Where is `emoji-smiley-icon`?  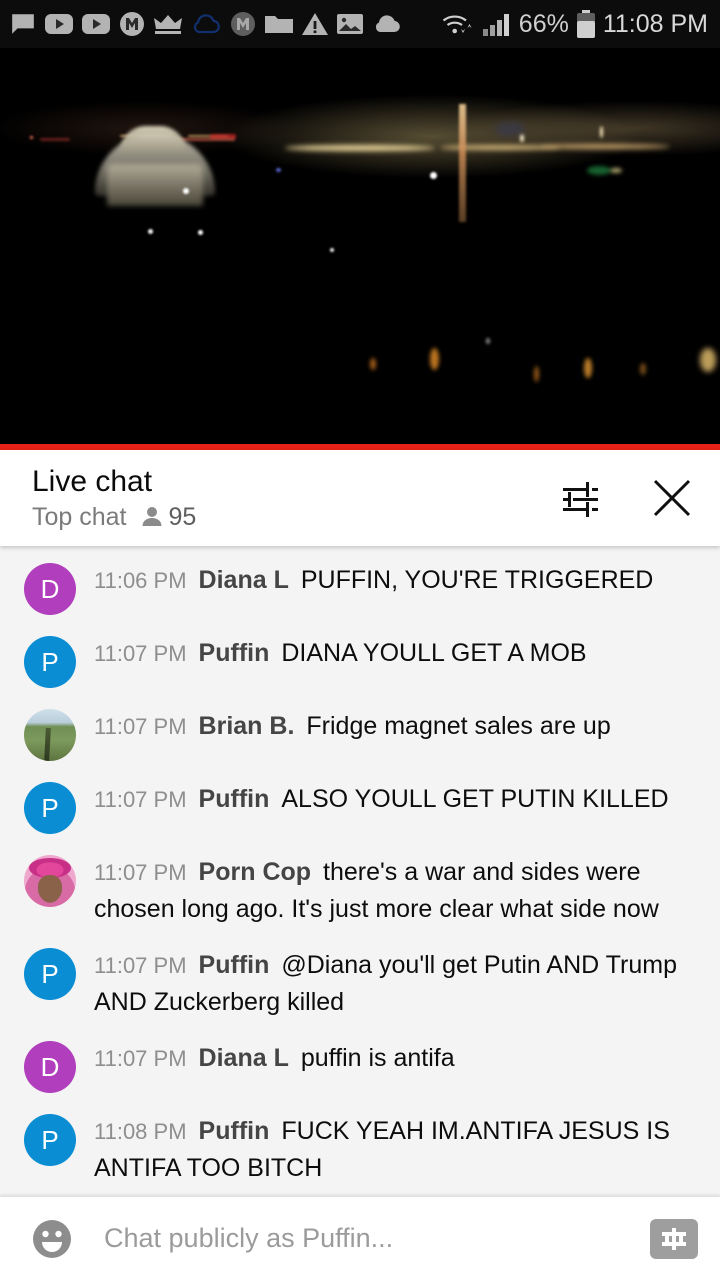
emoji-smiley-icon is located at coordinates (52, 1238).